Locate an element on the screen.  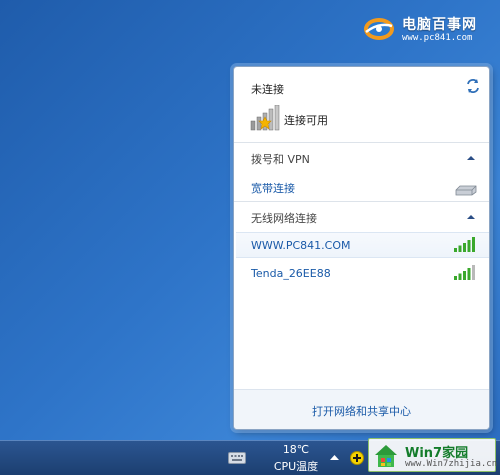
connections-available-icon is located at coordinates (265, 118).